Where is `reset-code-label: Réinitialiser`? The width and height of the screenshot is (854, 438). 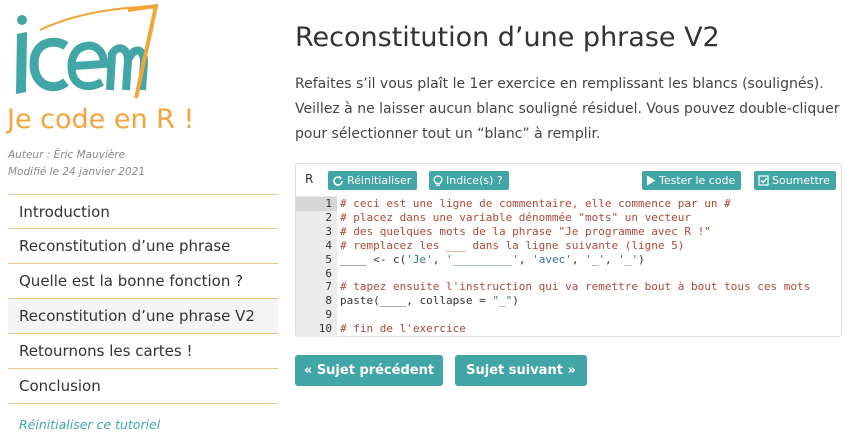
reset-code-label: Réinitialiser is located at coordinates (379, 180).